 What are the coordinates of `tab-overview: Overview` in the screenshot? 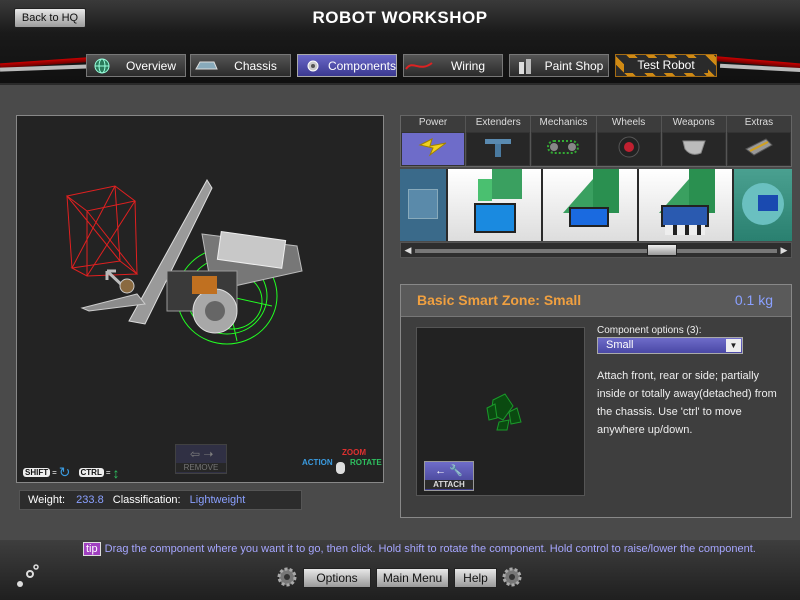 It's located at (136, 65).